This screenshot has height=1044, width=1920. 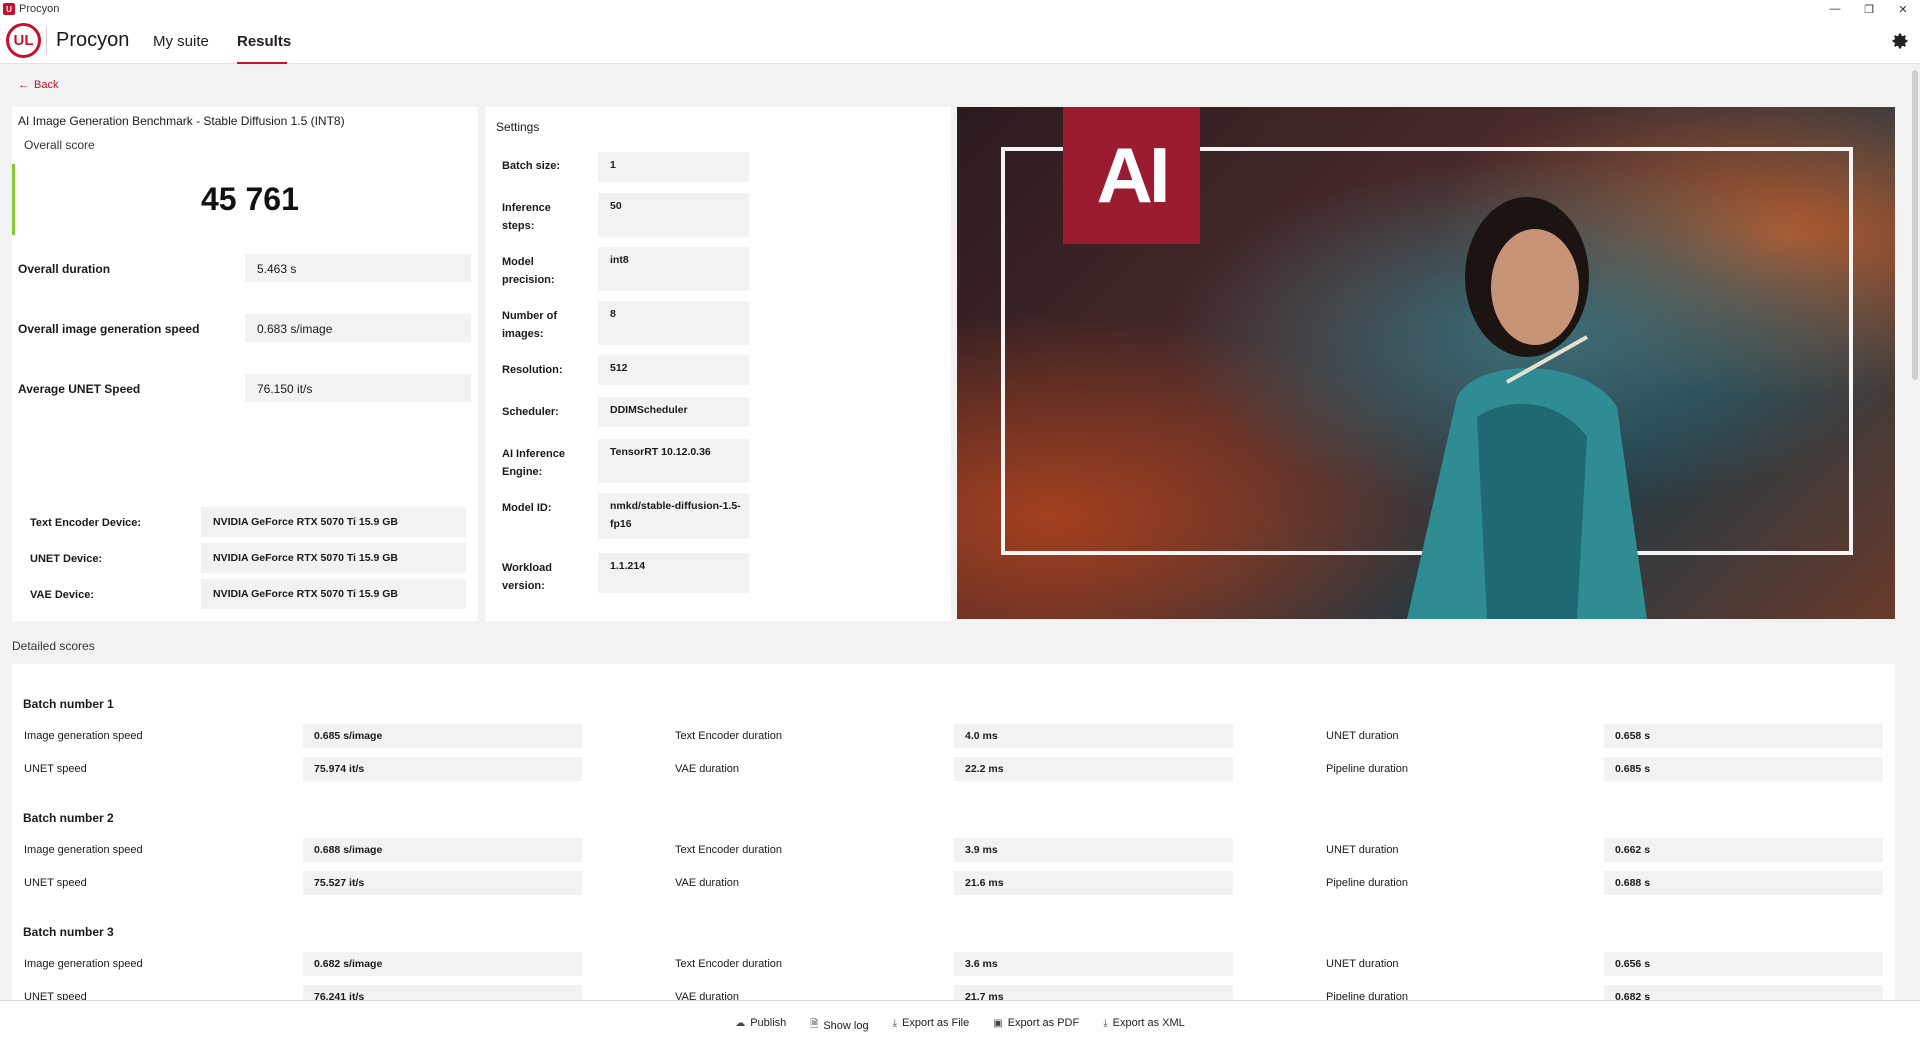 What do you see at coordinates (1093, 850) in the screenshot?
I see `detail-value: 3.9 ms` at bounding box center [1093, 850].